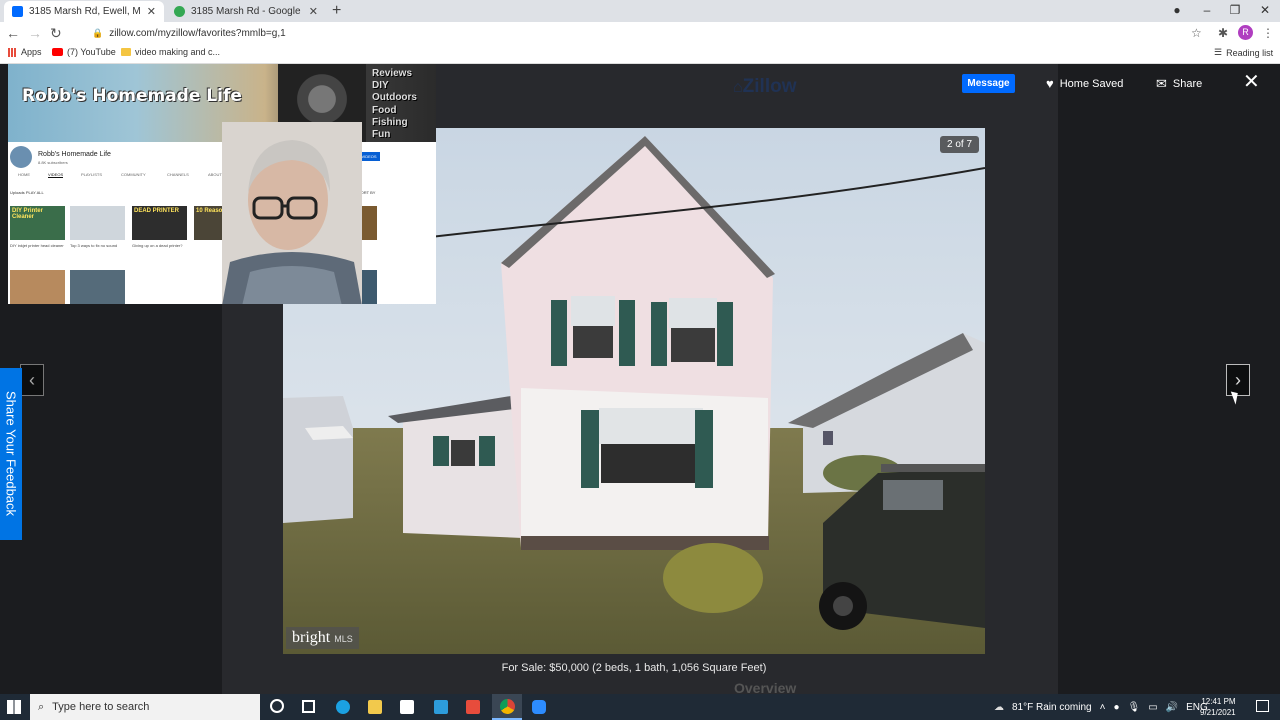 This screenshot has height=720, width=1280. I want to click on edge-icon, so click(343, 707).